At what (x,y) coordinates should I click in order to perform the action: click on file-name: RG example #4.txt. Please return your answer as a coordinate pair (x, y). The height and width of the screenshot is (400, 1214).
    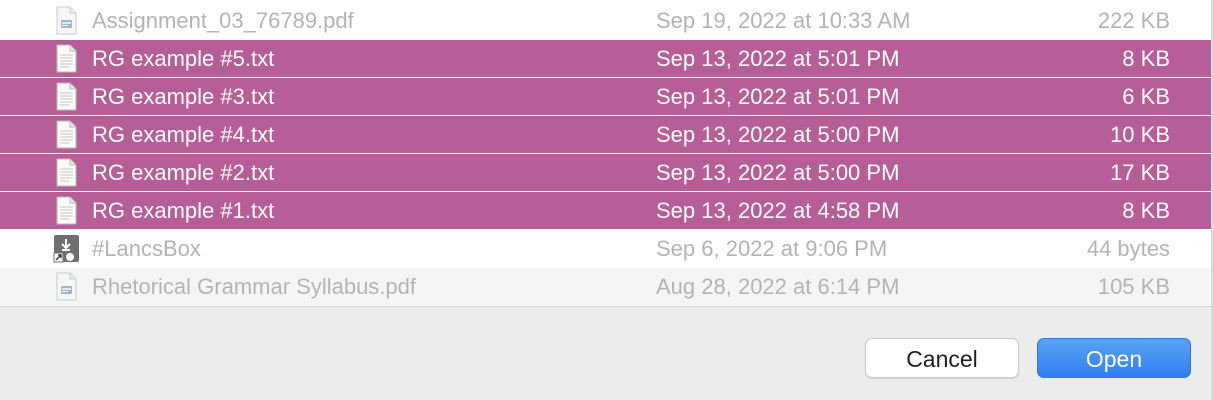
    Looking at the image, I should click on (183, 134).